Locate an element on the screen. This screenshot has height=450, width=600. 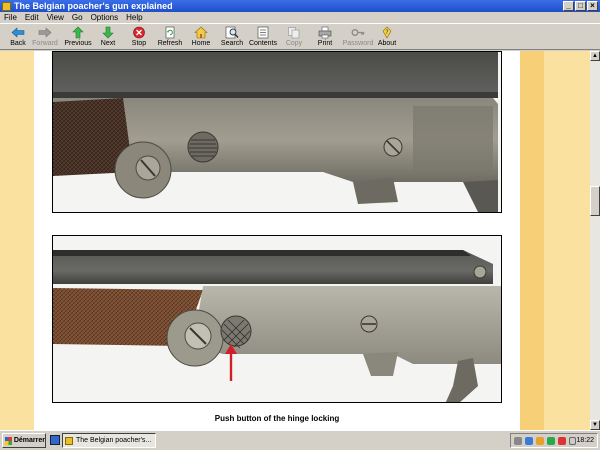
menu-help: Help is located at coordinates (134, 17).